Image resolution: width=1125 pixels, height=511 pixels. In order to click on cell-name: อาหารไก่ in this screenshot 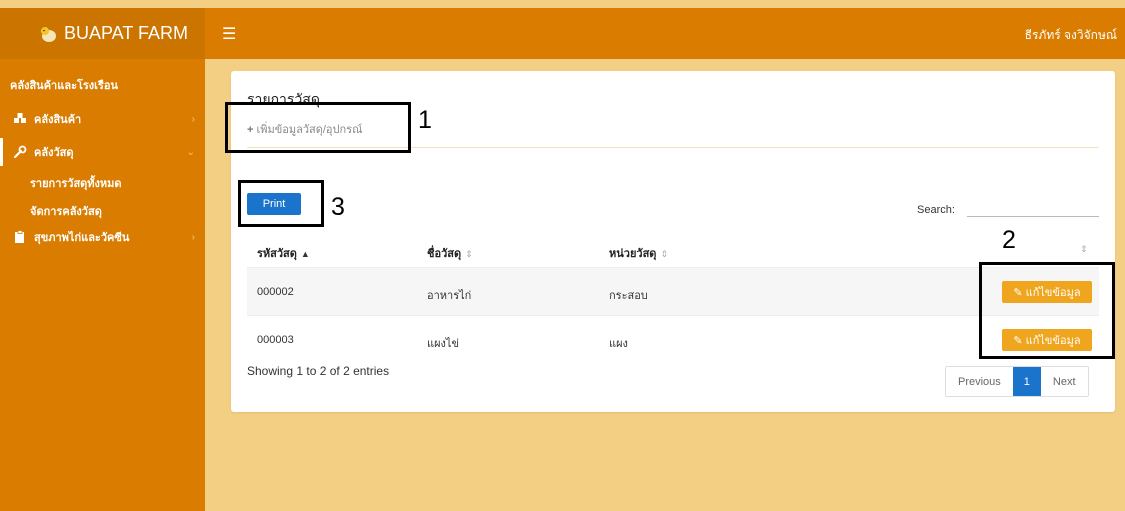, I will do `click(449, 296)`.